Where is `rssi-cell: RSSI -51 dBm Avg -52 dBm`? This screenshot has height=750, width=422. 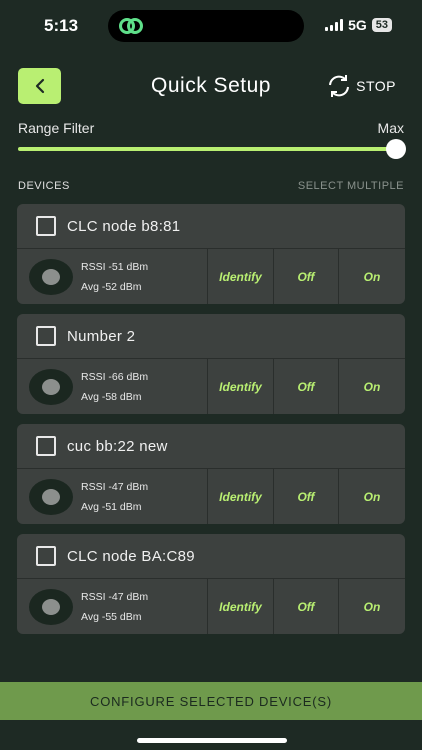
rssi-cell: RSSI -51 dBm Avg -52 dBm is located at coordinates (112, 276).